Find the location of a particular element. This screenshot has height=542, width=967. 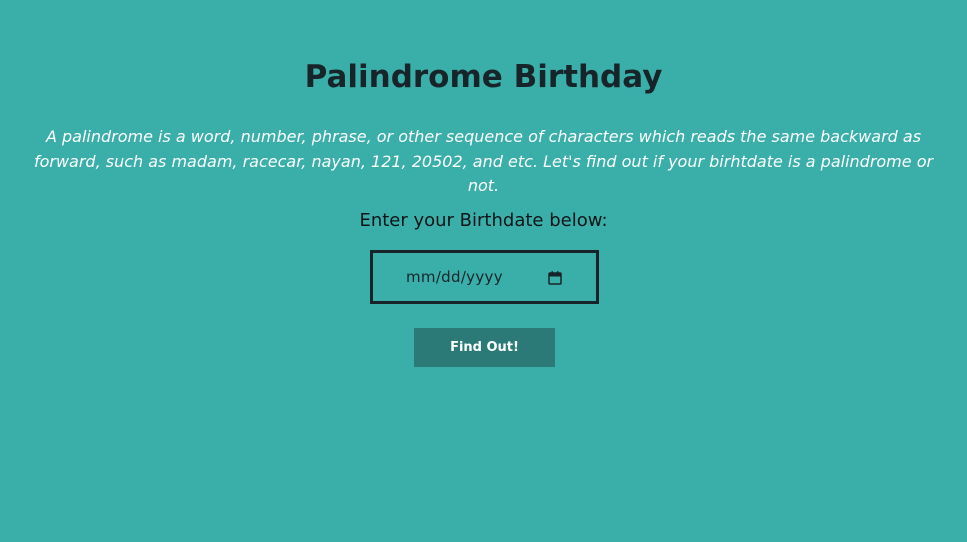

birthdate-placeholder: mm/dd/yyyy is located at coordinates (454, 277).